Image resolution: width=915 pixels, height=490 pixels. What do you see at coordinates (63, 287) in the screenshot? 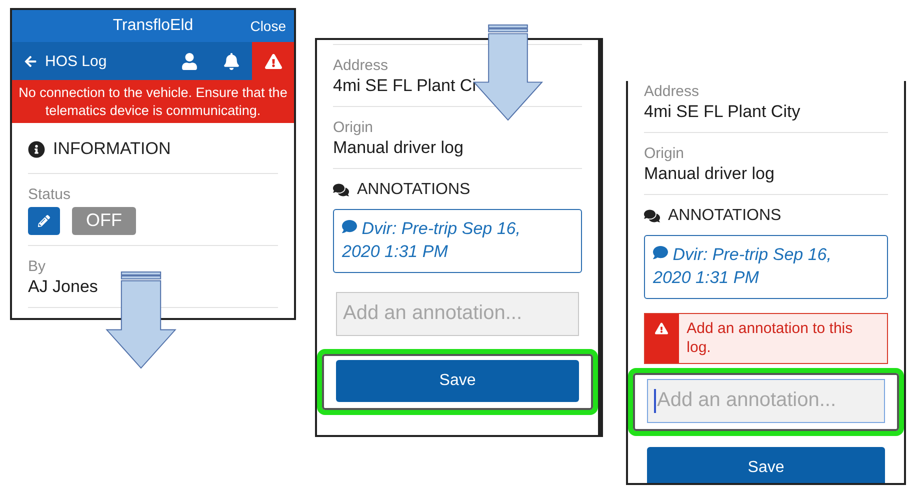
I see `field-value: AJ Jones` at bounding box center [63, 287].